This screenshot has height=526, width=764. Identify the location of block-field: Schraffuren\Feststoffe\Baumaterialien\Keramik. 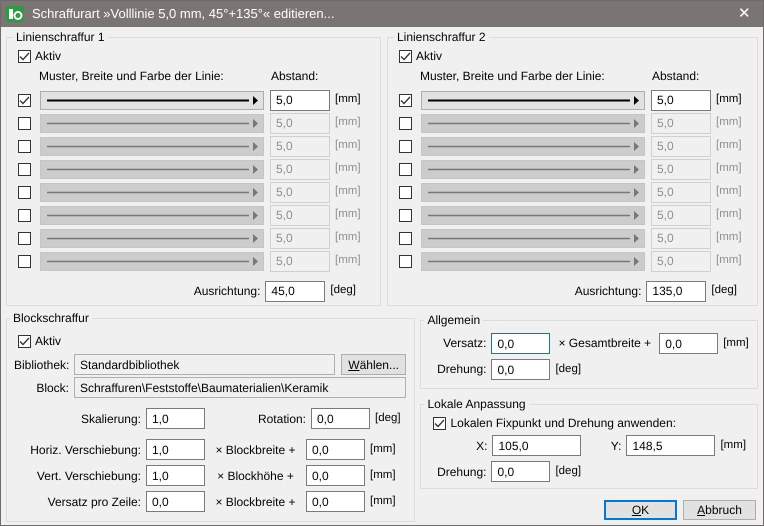
(240, 387).